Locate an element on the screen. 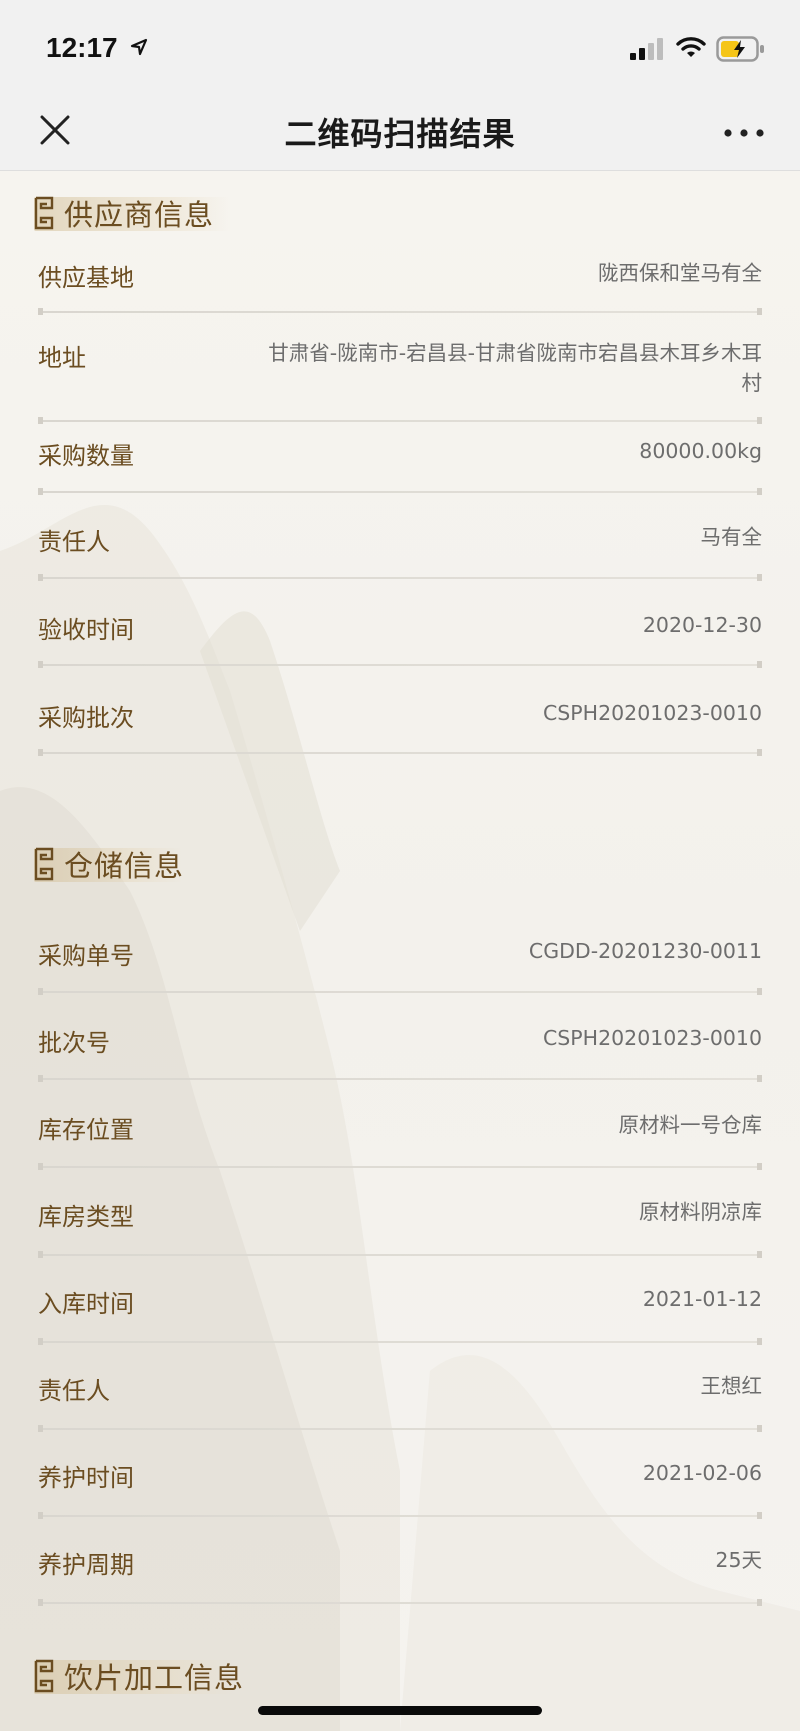 This screenshot has height=1731, width=800. section-header-supplier: 供应商信息 is located at coordinates (132, 213).